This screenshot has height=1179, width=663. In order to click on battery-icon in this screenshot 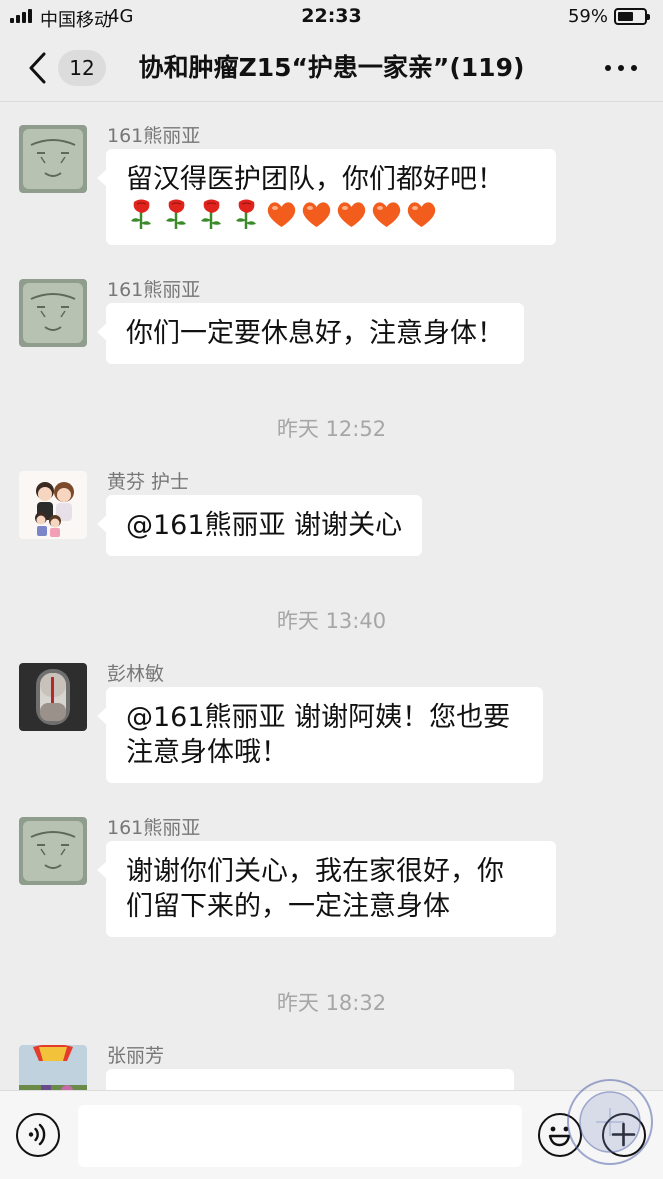, I will do `click(632, 16)`.